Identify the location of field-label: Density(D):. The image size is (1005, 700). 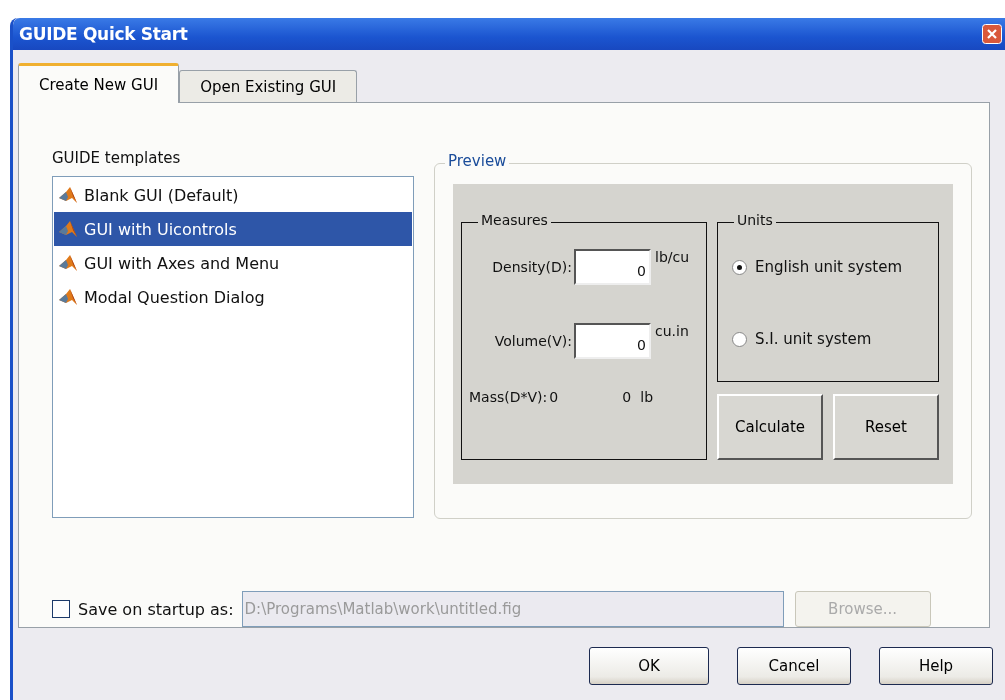
(532, 267).